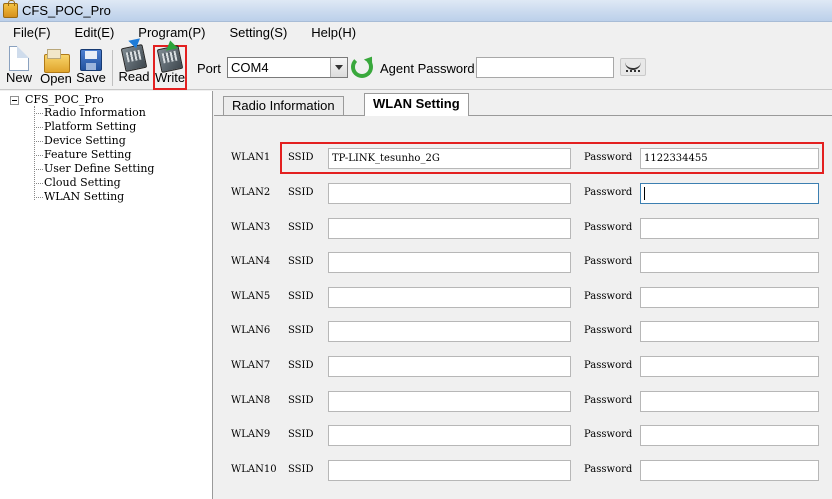  I want to click on chevron-down-icon, so click(338, 67).